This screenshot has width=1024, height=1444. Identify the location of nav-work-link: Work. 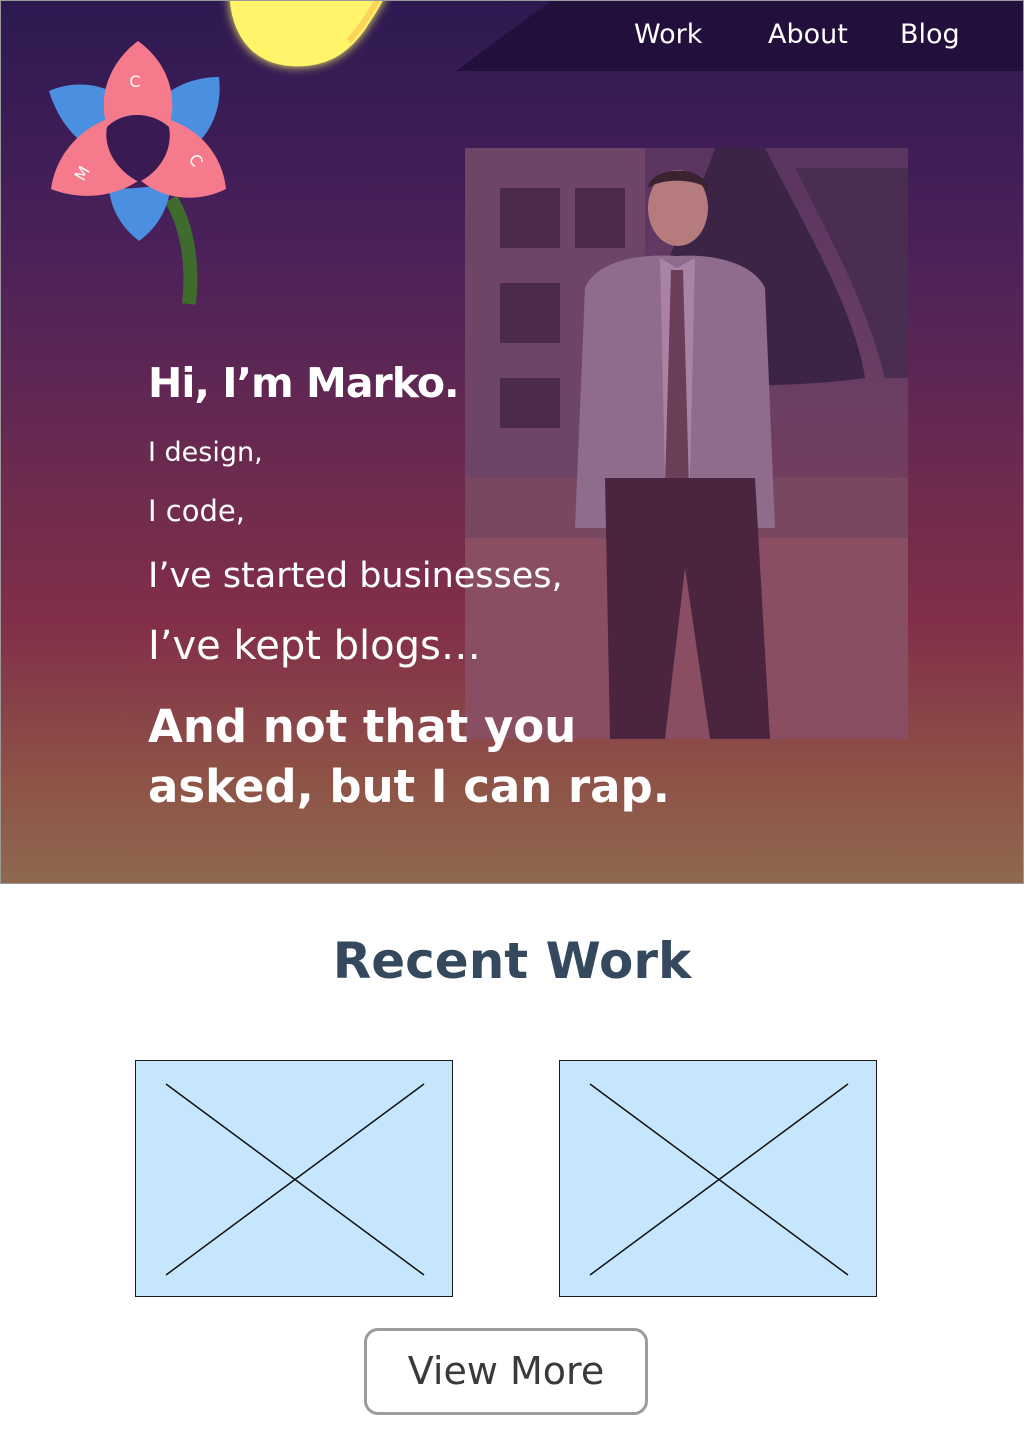
(668, 34).